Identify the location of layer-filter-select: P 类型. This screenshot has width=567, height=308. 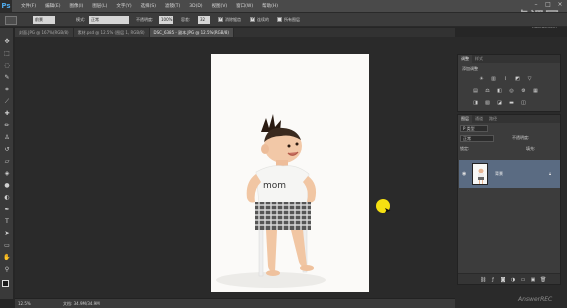
(474, 128).